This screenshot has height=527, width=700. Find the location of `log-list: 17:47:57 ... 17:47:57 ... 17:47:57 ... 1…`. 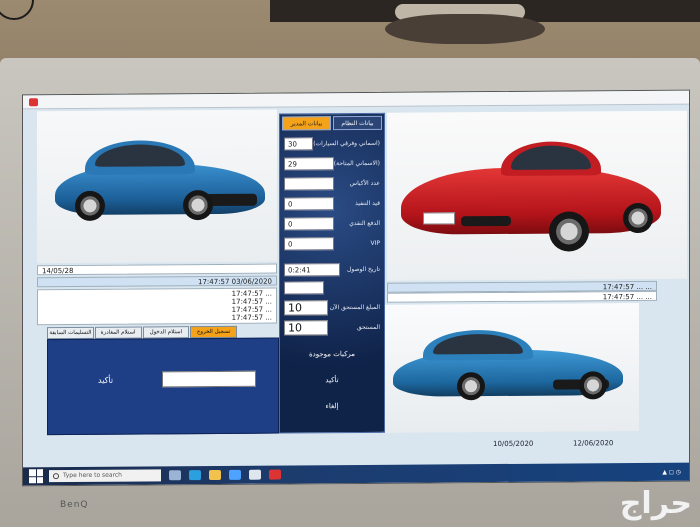

log-list: 17:47:57 ... 17:47:57 ... 17:47:57 ... 1… is located at coordinates (157, 306).